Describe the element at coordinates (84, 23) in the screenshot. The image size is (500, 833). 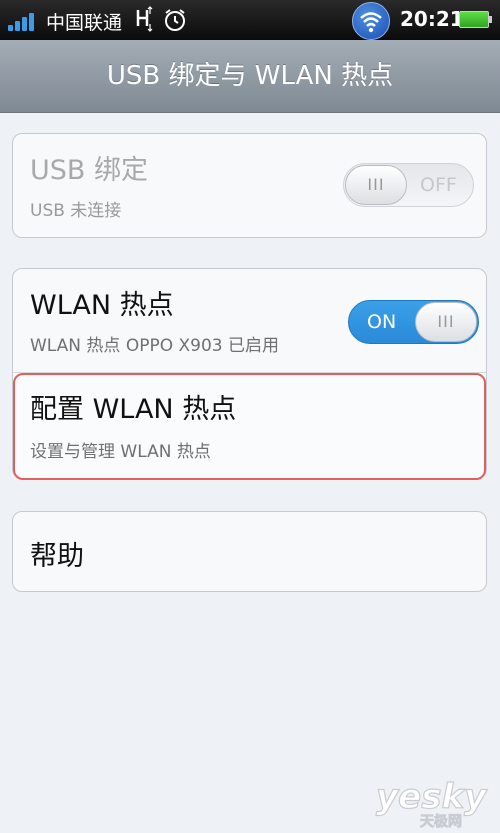
I see `carrier-name: 中国联通` at that location.